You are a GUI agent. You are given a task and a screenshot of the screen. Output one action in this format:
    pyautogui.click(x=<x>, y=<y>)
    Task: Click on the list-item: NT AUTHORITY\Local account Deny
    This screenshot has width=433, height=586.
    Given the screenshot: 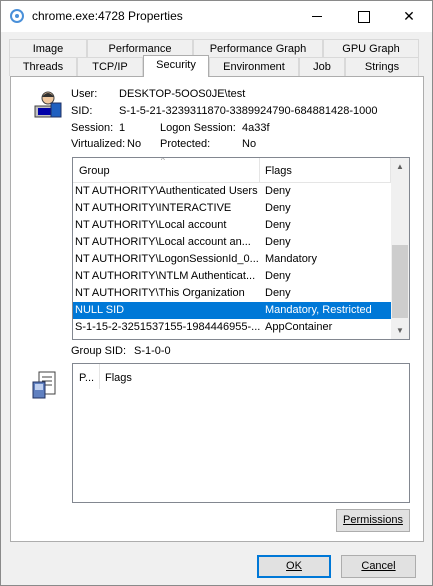 What is the action you would take?
    pyautogui.click(x=232, y=225)
    